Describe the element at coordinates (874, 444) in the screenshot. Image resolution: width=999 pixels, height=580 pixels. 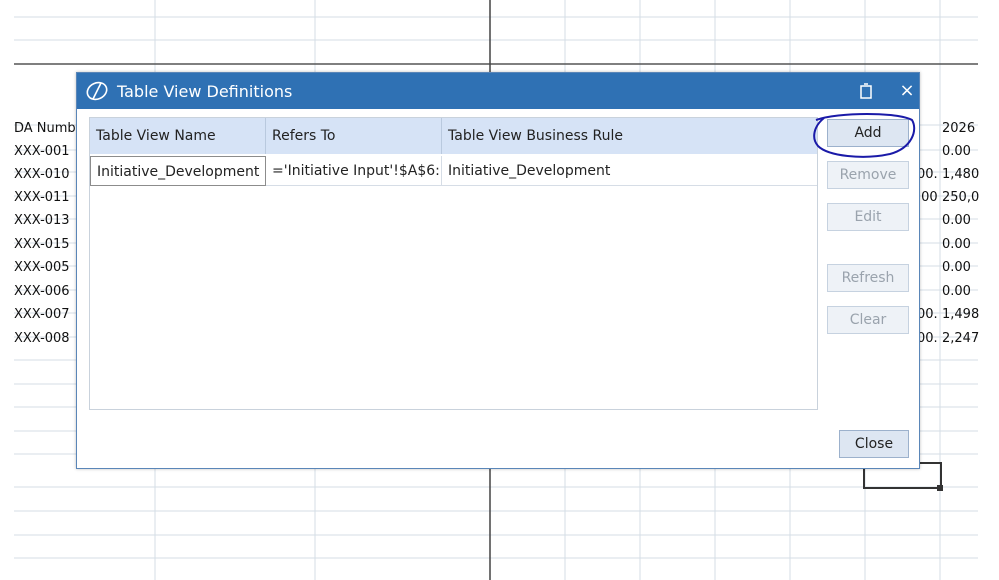
I see `close-button: Close` at that location.